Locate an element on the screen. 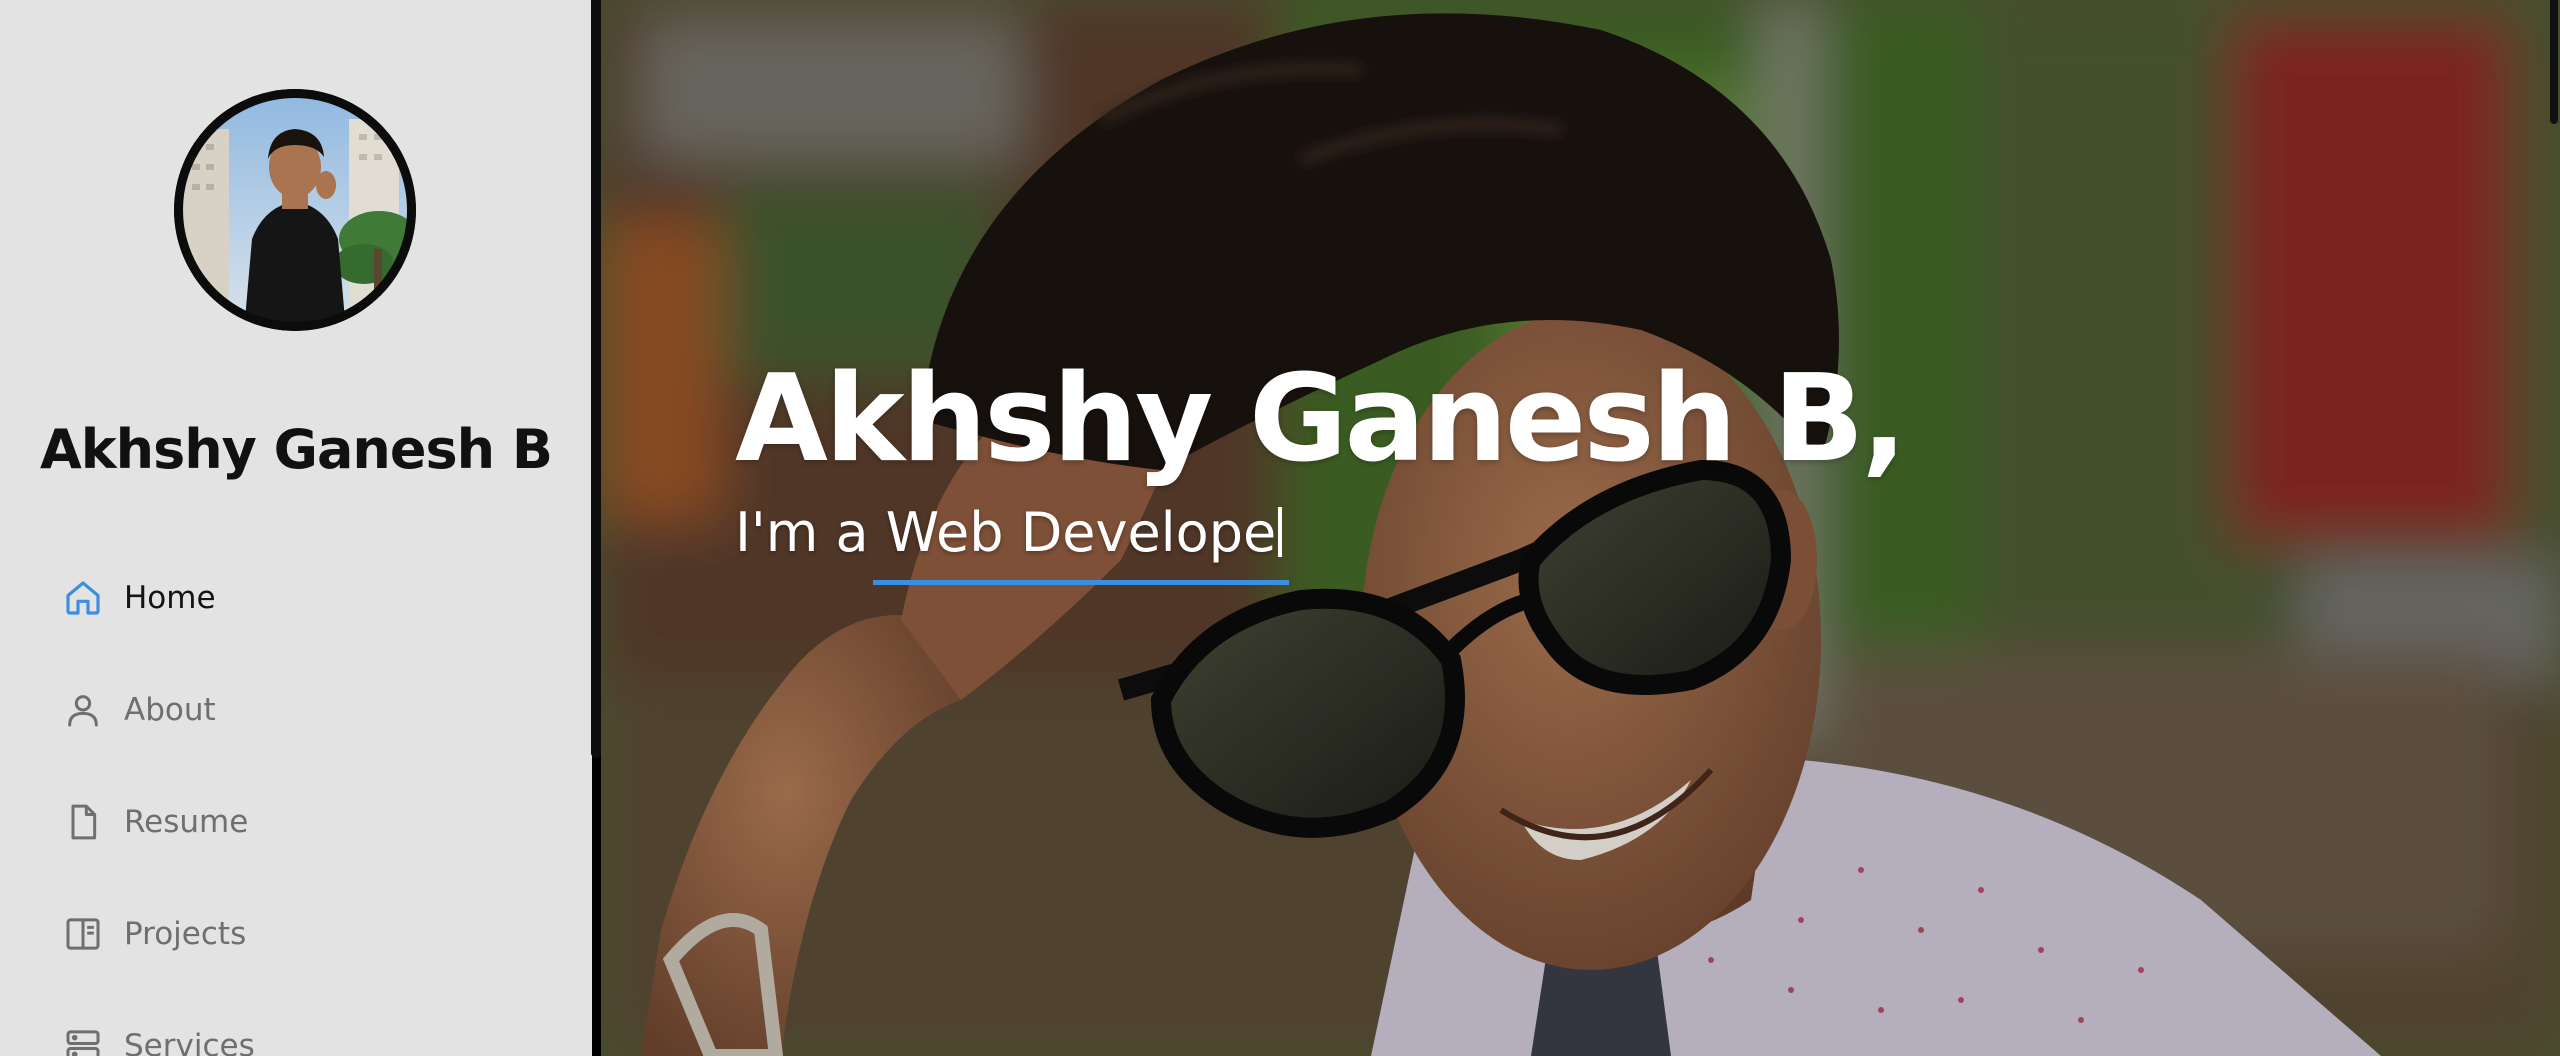 The height and width of the screenshot is (1056, 2560). sidebar-item-label: Services is located at coordinates (189, 1042).